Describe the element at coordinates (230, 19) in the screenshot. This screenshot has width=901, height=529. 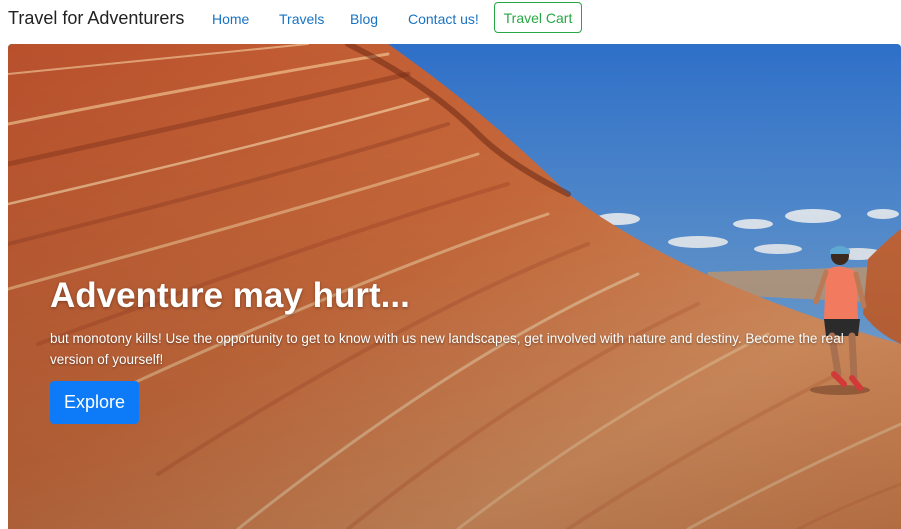
I see `nav-link-home: Home` at that location.